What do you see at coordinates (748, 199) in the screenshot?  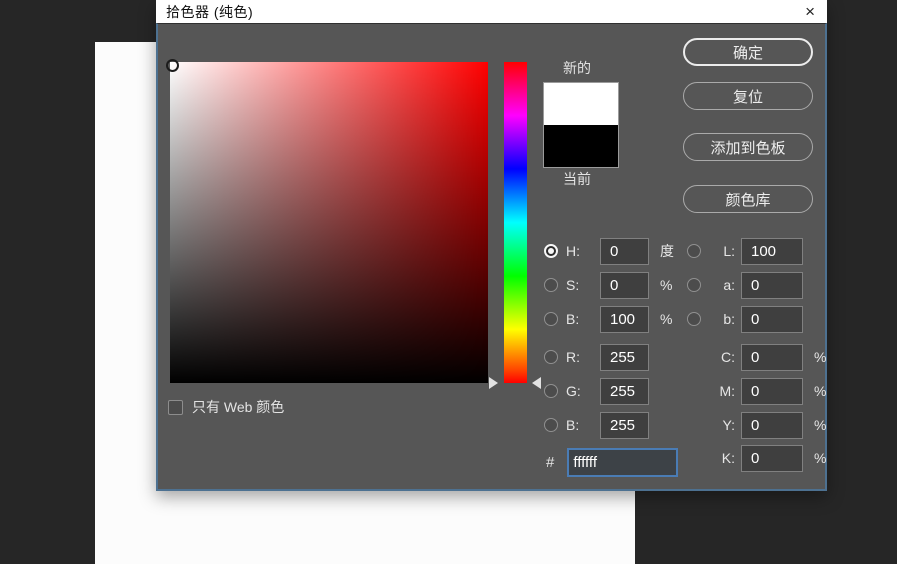 I see `color-libraries-button: 颜色库` at bounding box center [748, 199].